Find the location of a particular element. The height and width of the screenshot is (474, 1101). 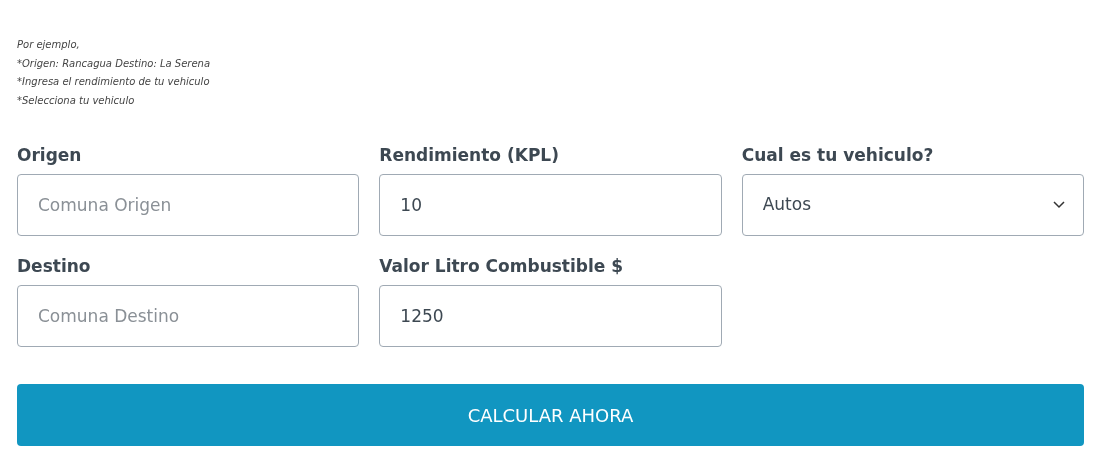

vehicle-dropdown: Autos is located at coordinates (912, 205).